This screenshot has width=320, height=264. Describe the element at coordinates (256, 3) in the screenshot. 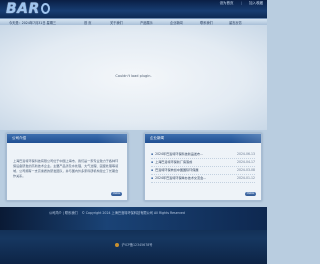

I see `add-favorite-link: 加入收藏` at that location.